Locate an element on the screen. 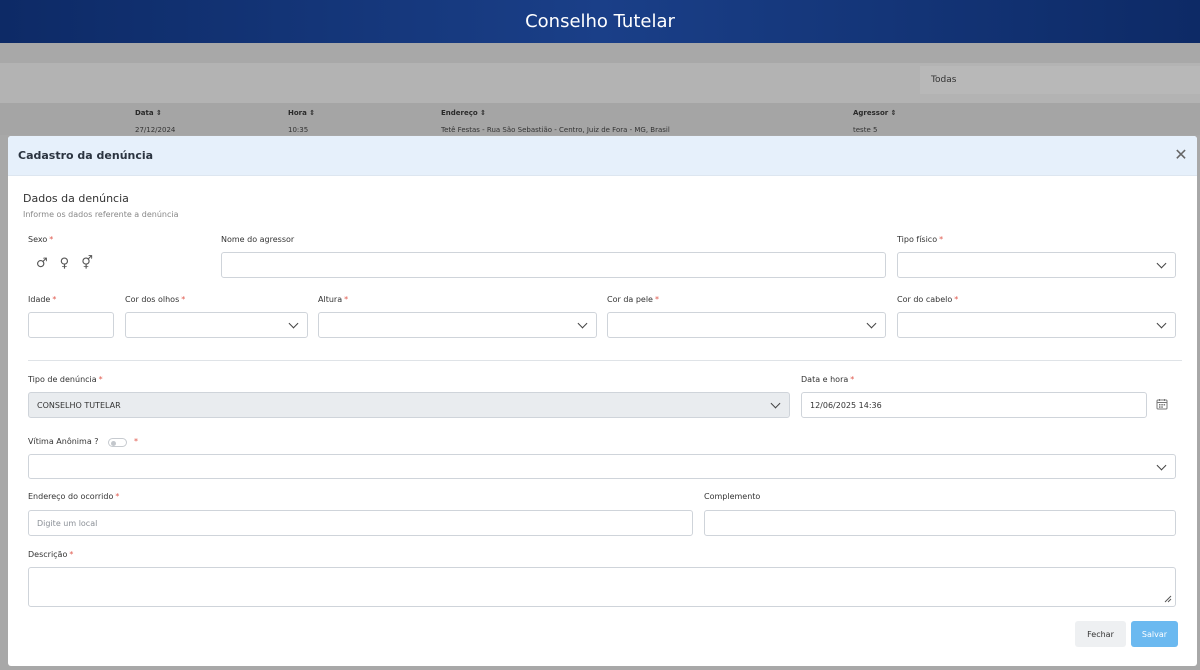 The image size is (1200, 670). resize-handle-icon is located at coordinates (1167, 598).